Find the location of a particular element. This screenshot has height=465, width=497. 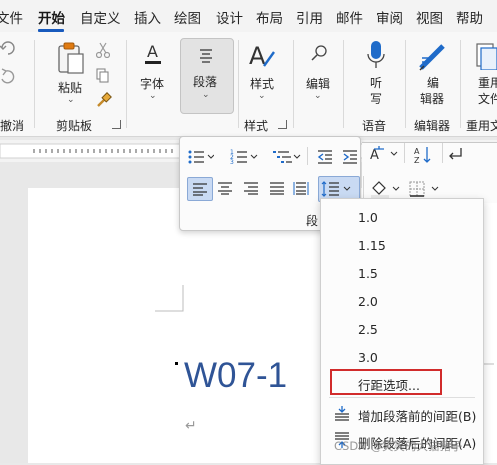

shading-button is located at coordinates (386, 189).